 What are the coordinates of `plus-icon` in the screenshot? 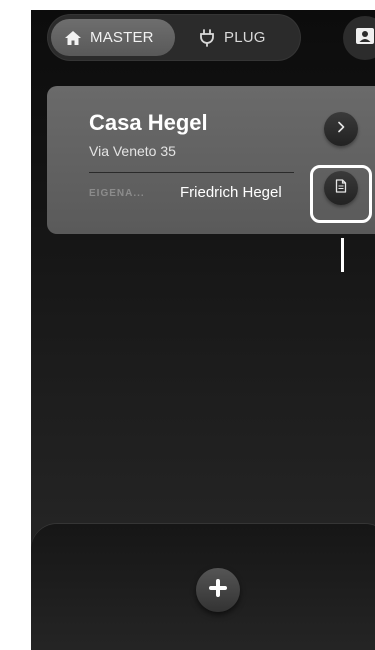 It's located at (218, 590).